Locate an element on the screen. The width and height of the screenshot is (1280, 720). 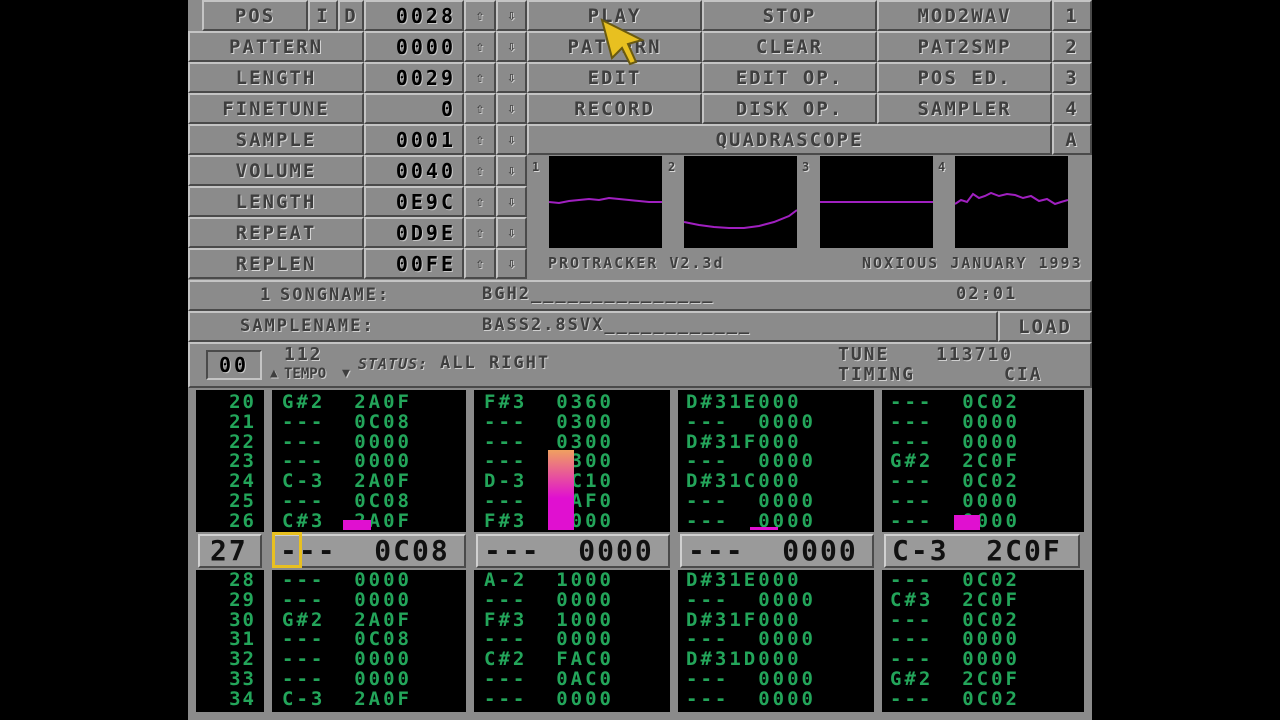
increment-8-icon: ⇧ is located at coordinates (480, 263).